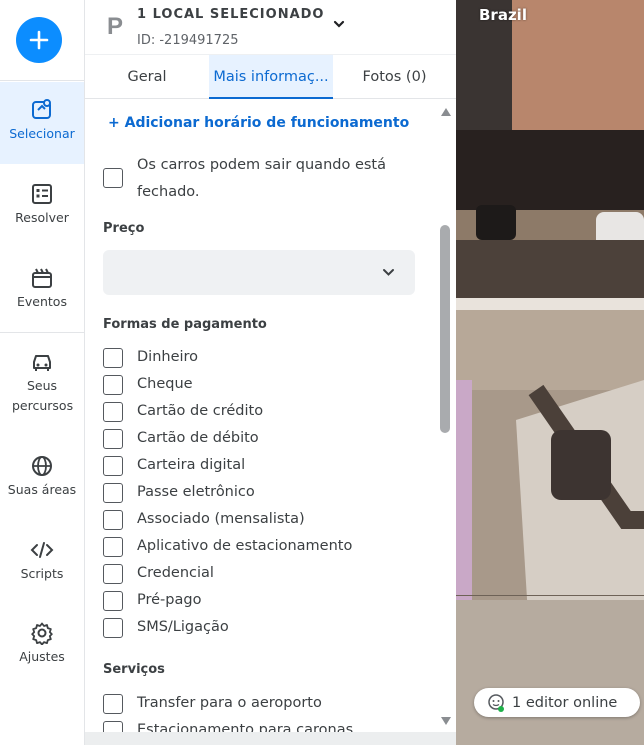  What do you see at coordinates (42, 217) in the screenshot?
I see `rail-item-label: Resolver` at bounding box center [42, 217].